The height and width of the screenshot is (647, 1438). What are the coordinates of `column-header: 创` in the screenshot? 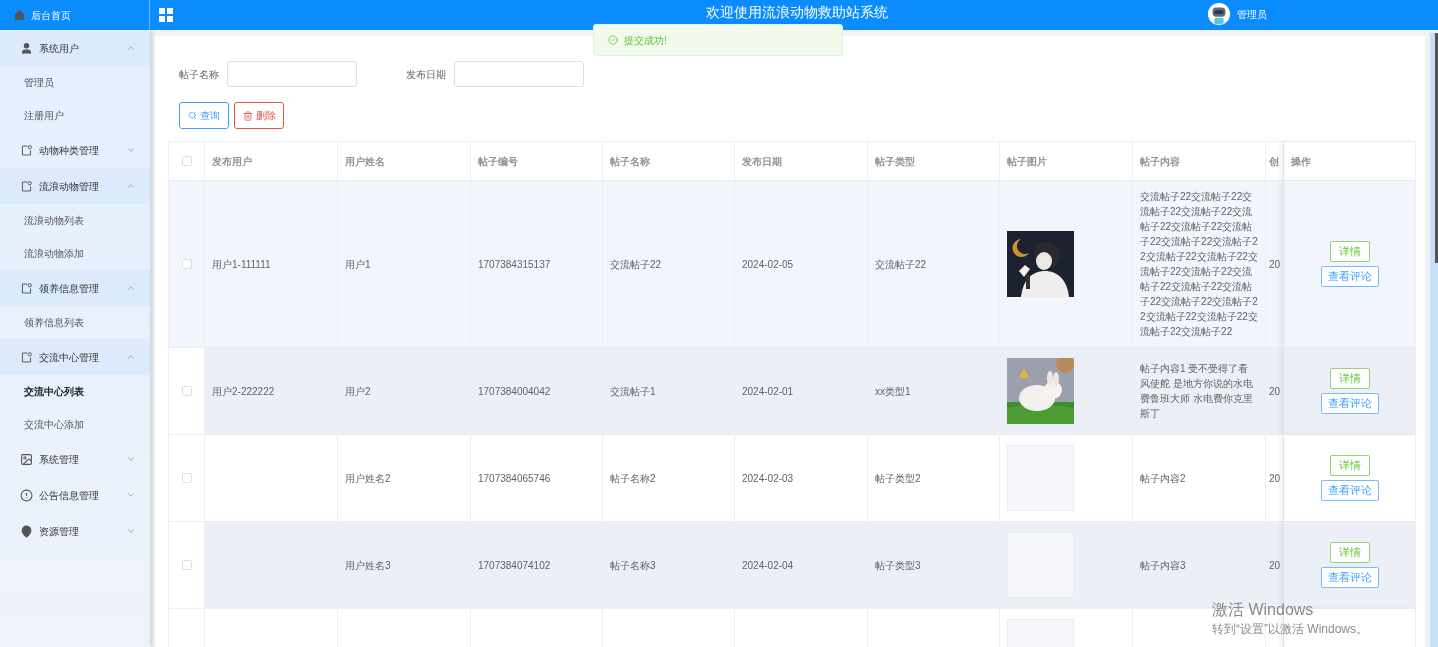 It's located at (1274, 161).